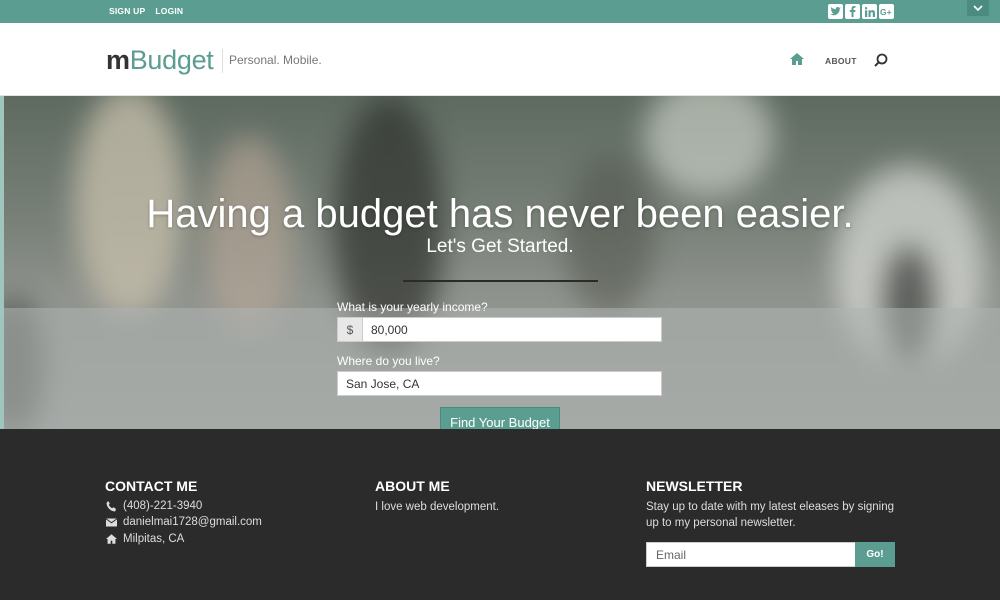 This screenshot has height=600, width=1000. Describe the element at coordinates (852, 11) in the screenshot. I see `facebook-icon` at that location.